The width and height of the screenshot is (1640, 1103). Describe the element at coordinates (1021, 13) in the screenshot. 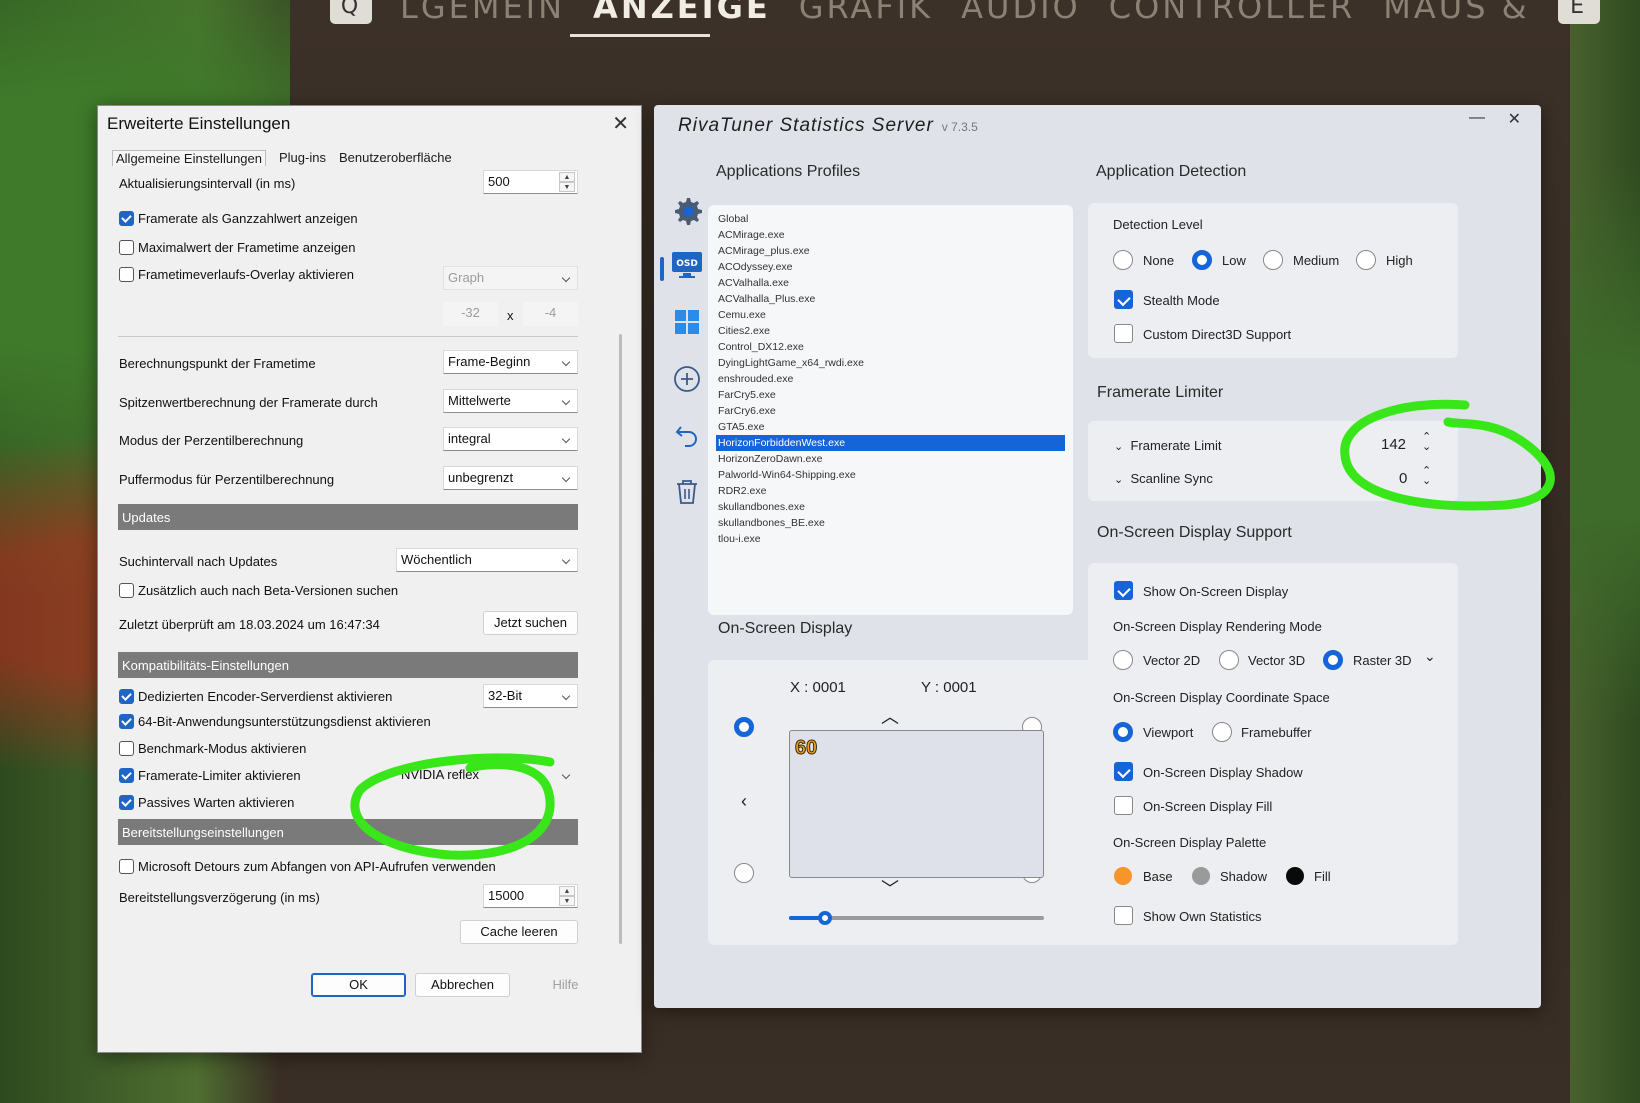

I see `game-tab-audio: AUDIO` at that location.